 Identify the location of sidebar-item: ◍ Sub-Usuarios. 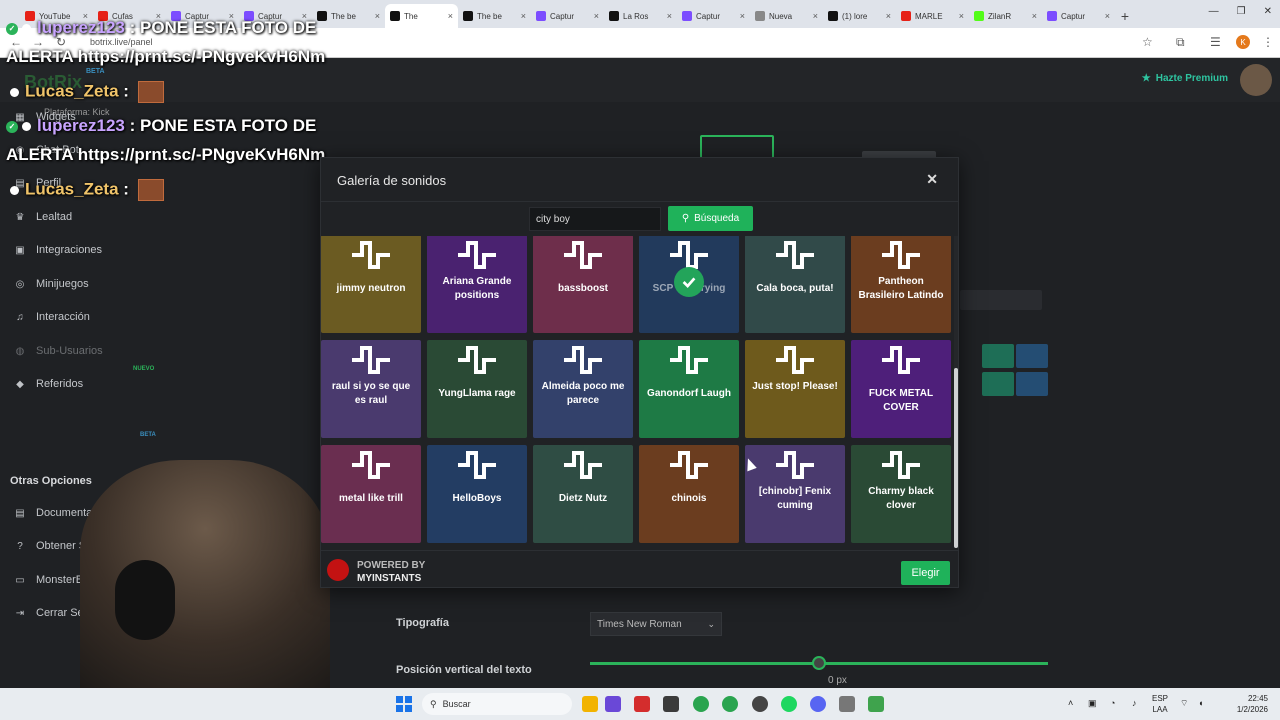
(58, 351).